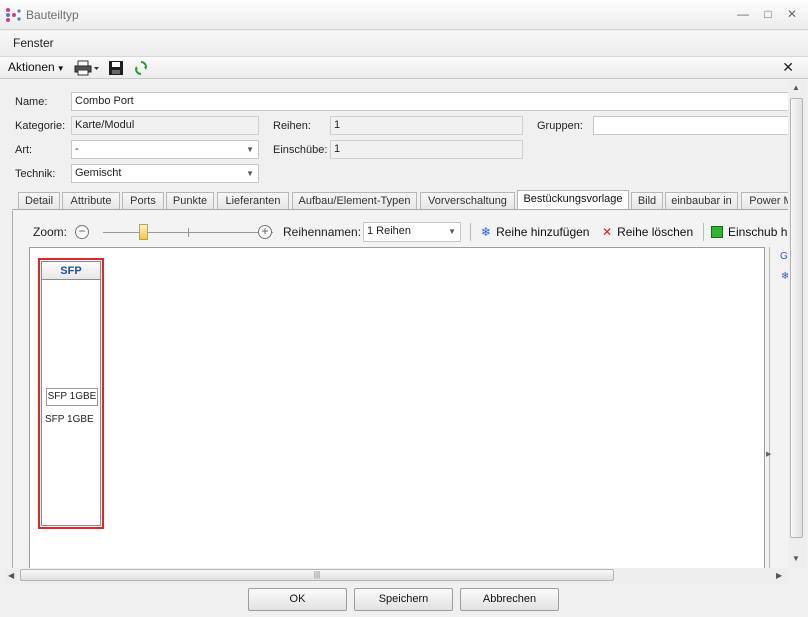  What do you see at coordinates (40, 126) in the screenshot?
I see `kategorie-label: Kategorie:` at bounding box center [40, 126].